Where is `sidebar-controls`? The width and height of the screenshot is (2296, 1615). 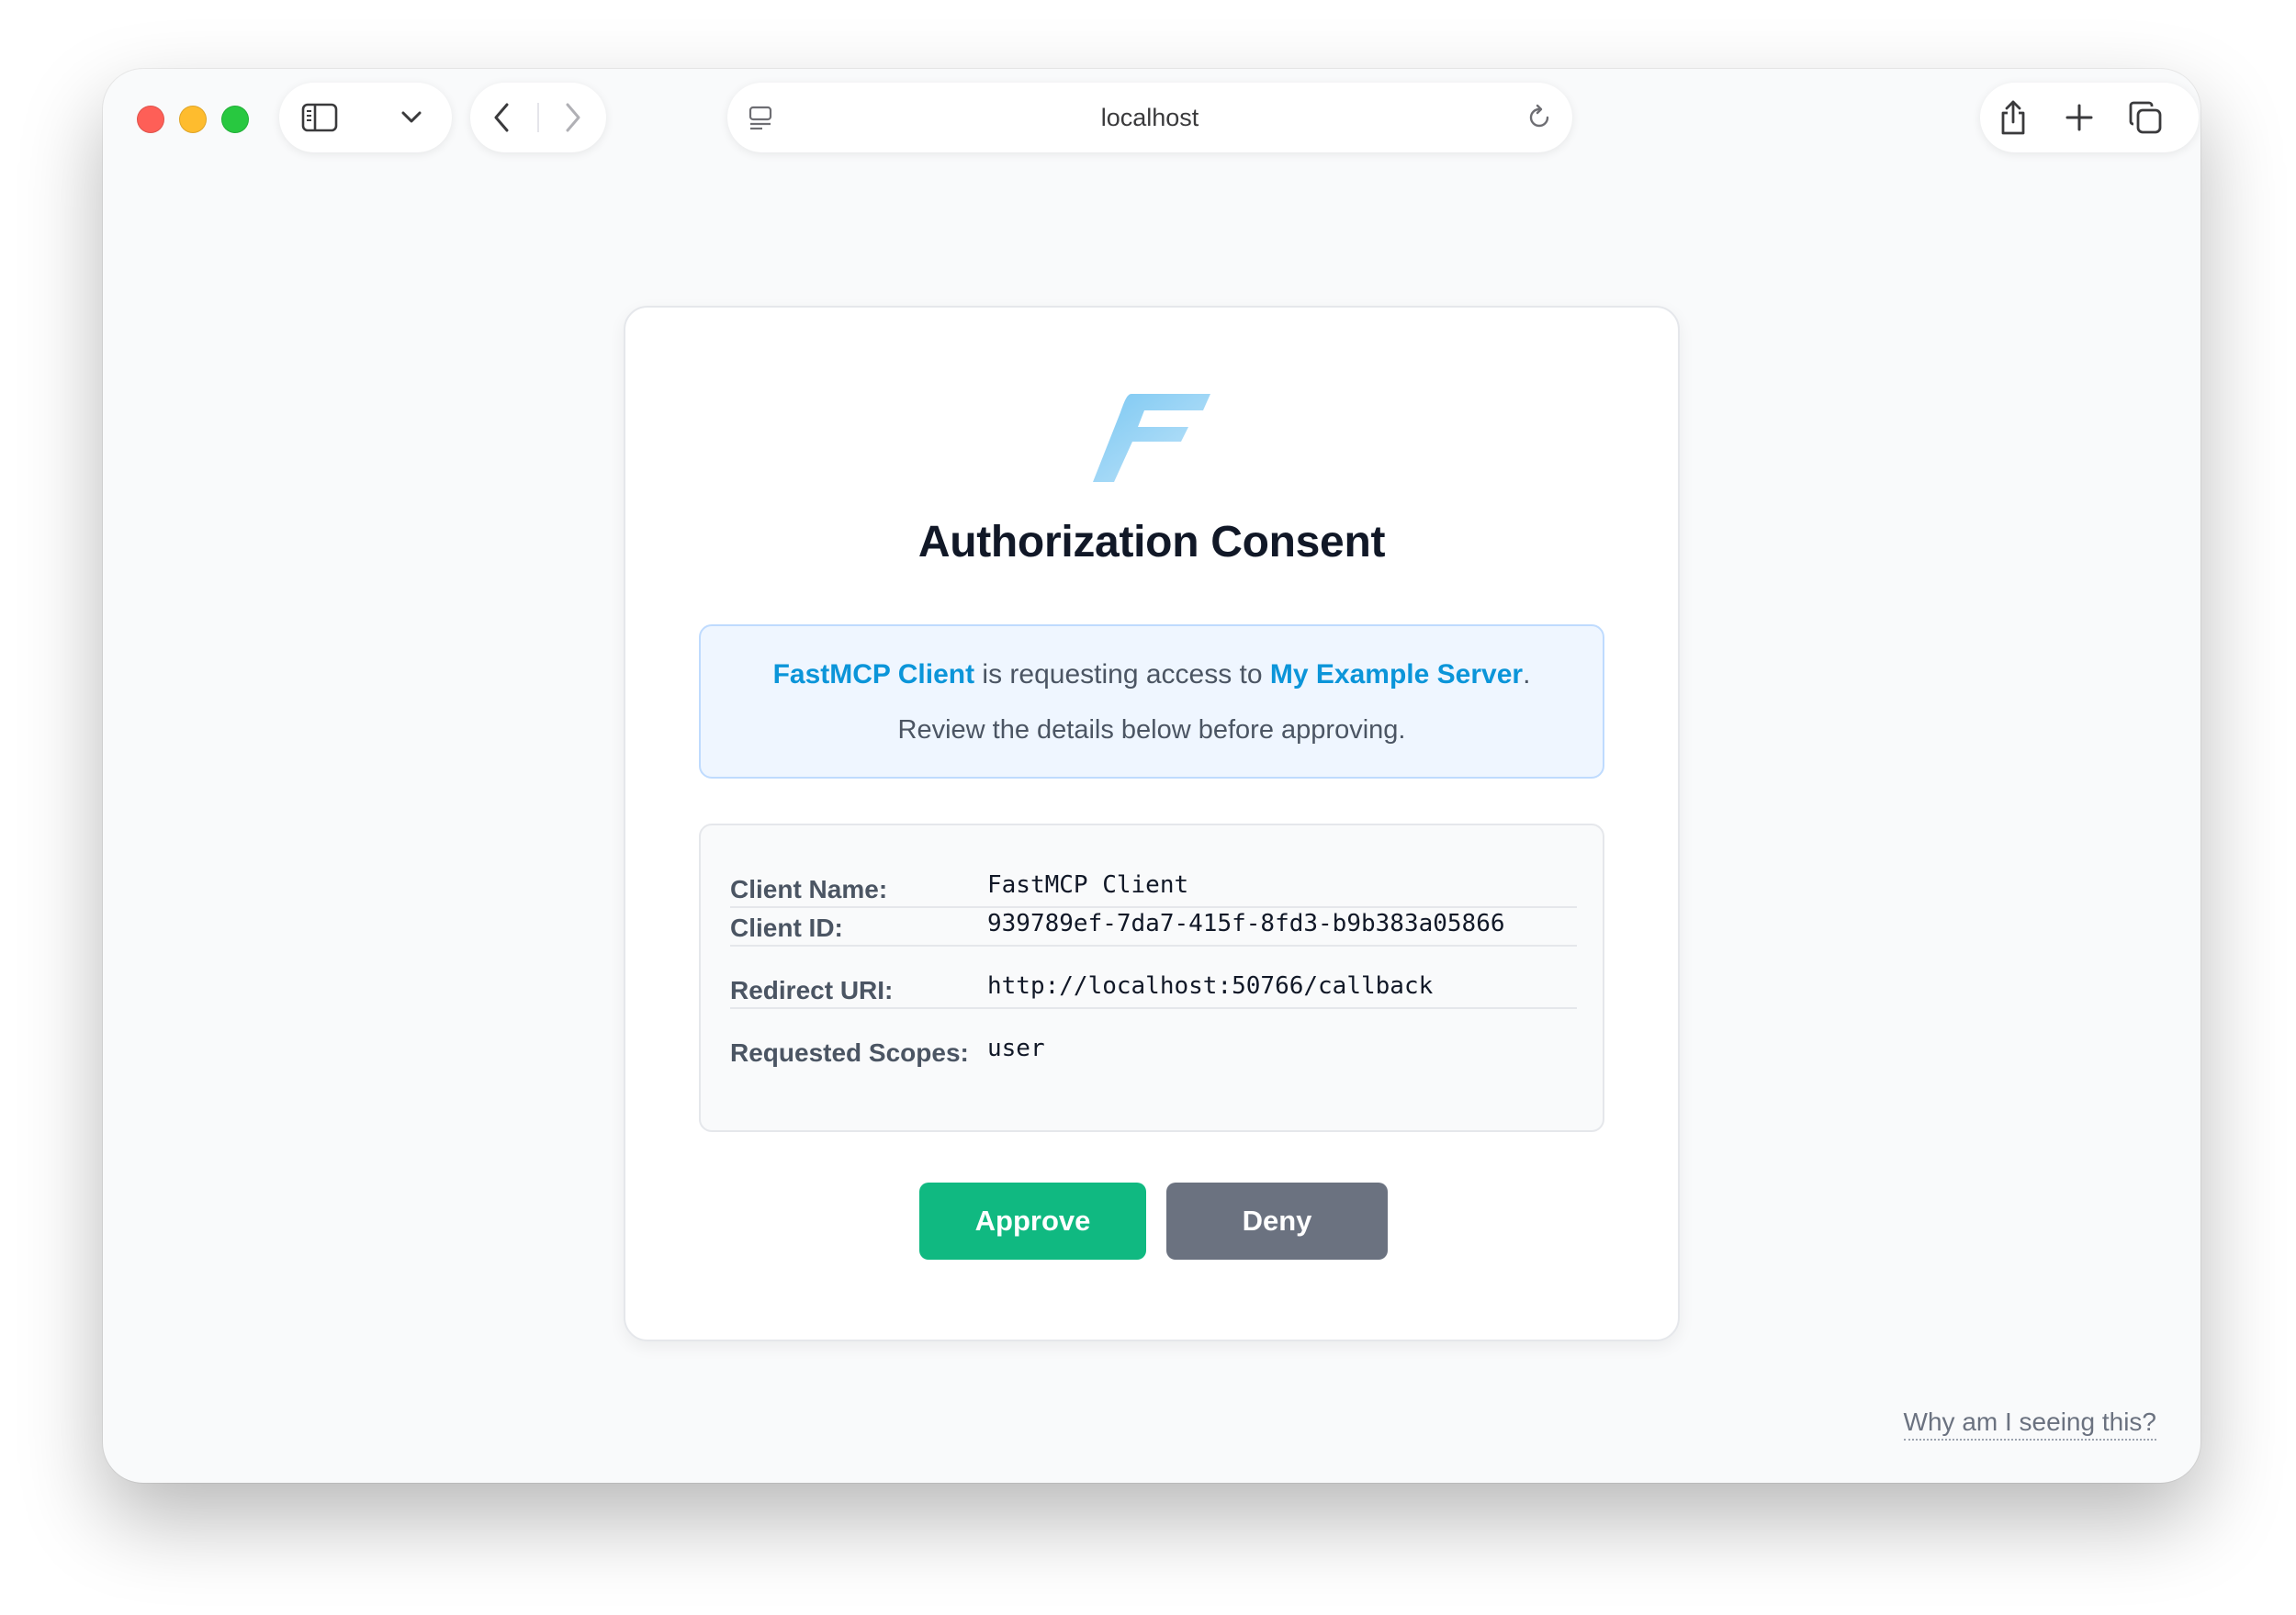
sidebar-controls is located at coordinates (365, 117).